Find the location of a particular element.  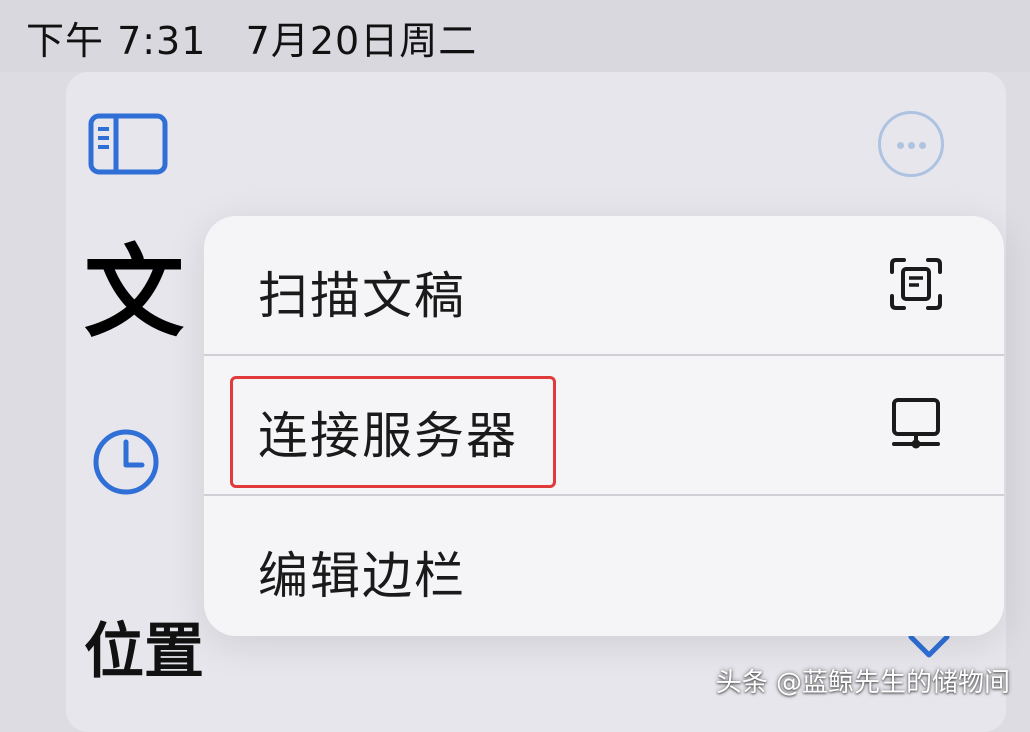

chevron-down-icon is located at coordinates (929, 646).